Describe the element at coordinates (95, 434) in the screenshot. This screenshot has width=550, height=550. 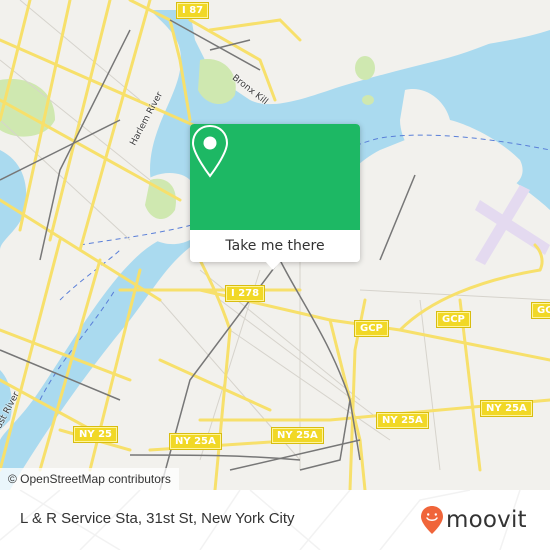
I see `road-shield-ny25: NY 25` at that location.